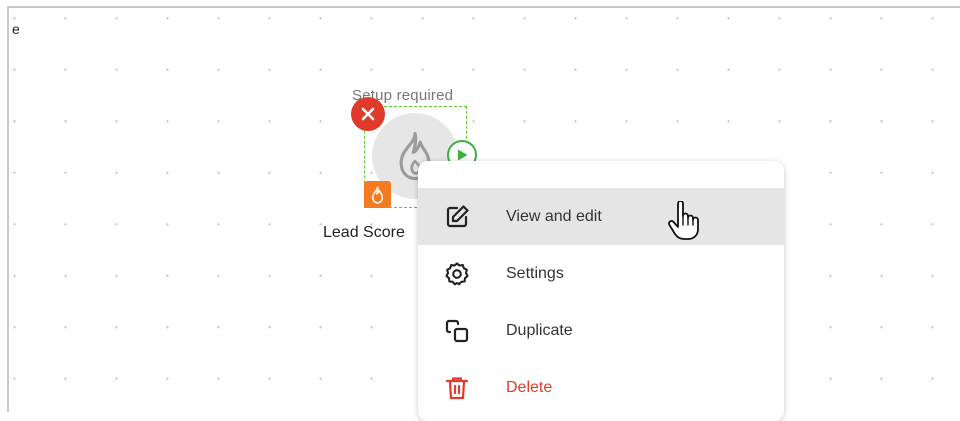 Image resolution: width=960 pixels, height=421 pixels. What do you see at coordinates (364, 232) in the screenshot?
I see `node-title: Lead Score` at bounding box center [364, 232].